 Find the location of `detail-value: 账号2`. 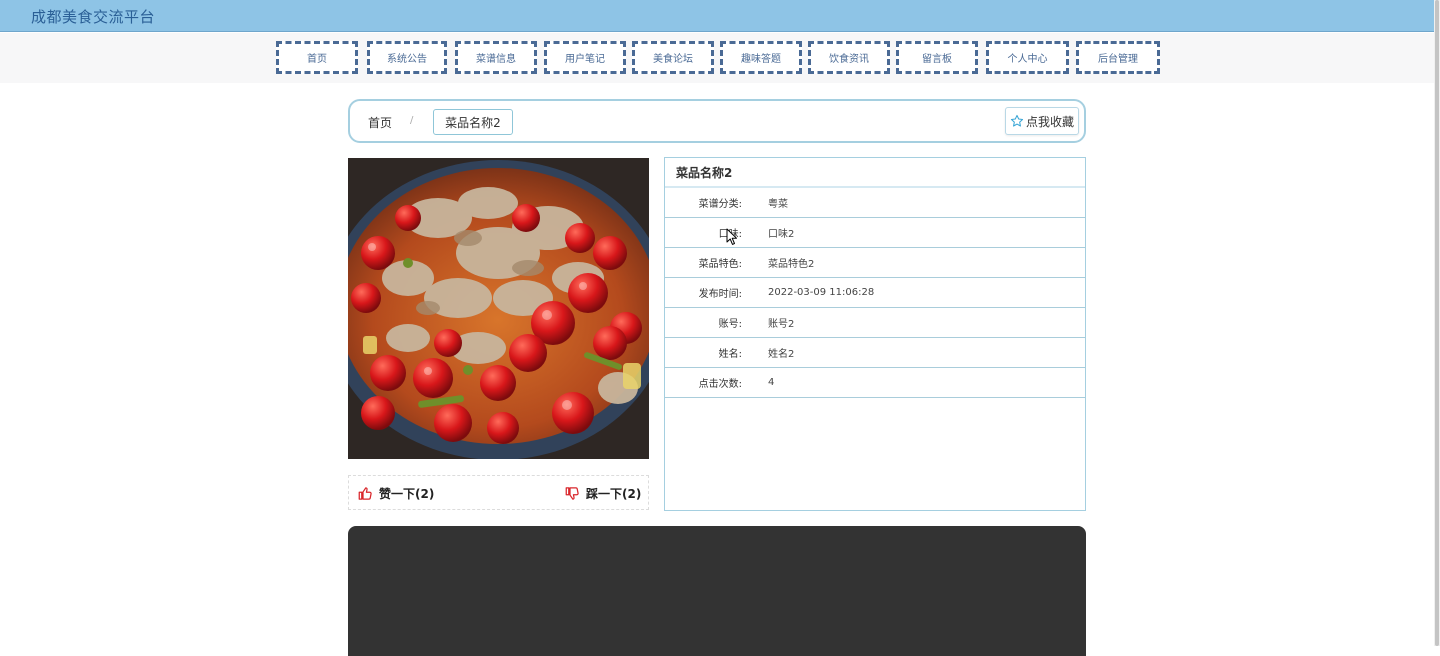

detail-value: 账号2 is located at coordinates (781, 324).